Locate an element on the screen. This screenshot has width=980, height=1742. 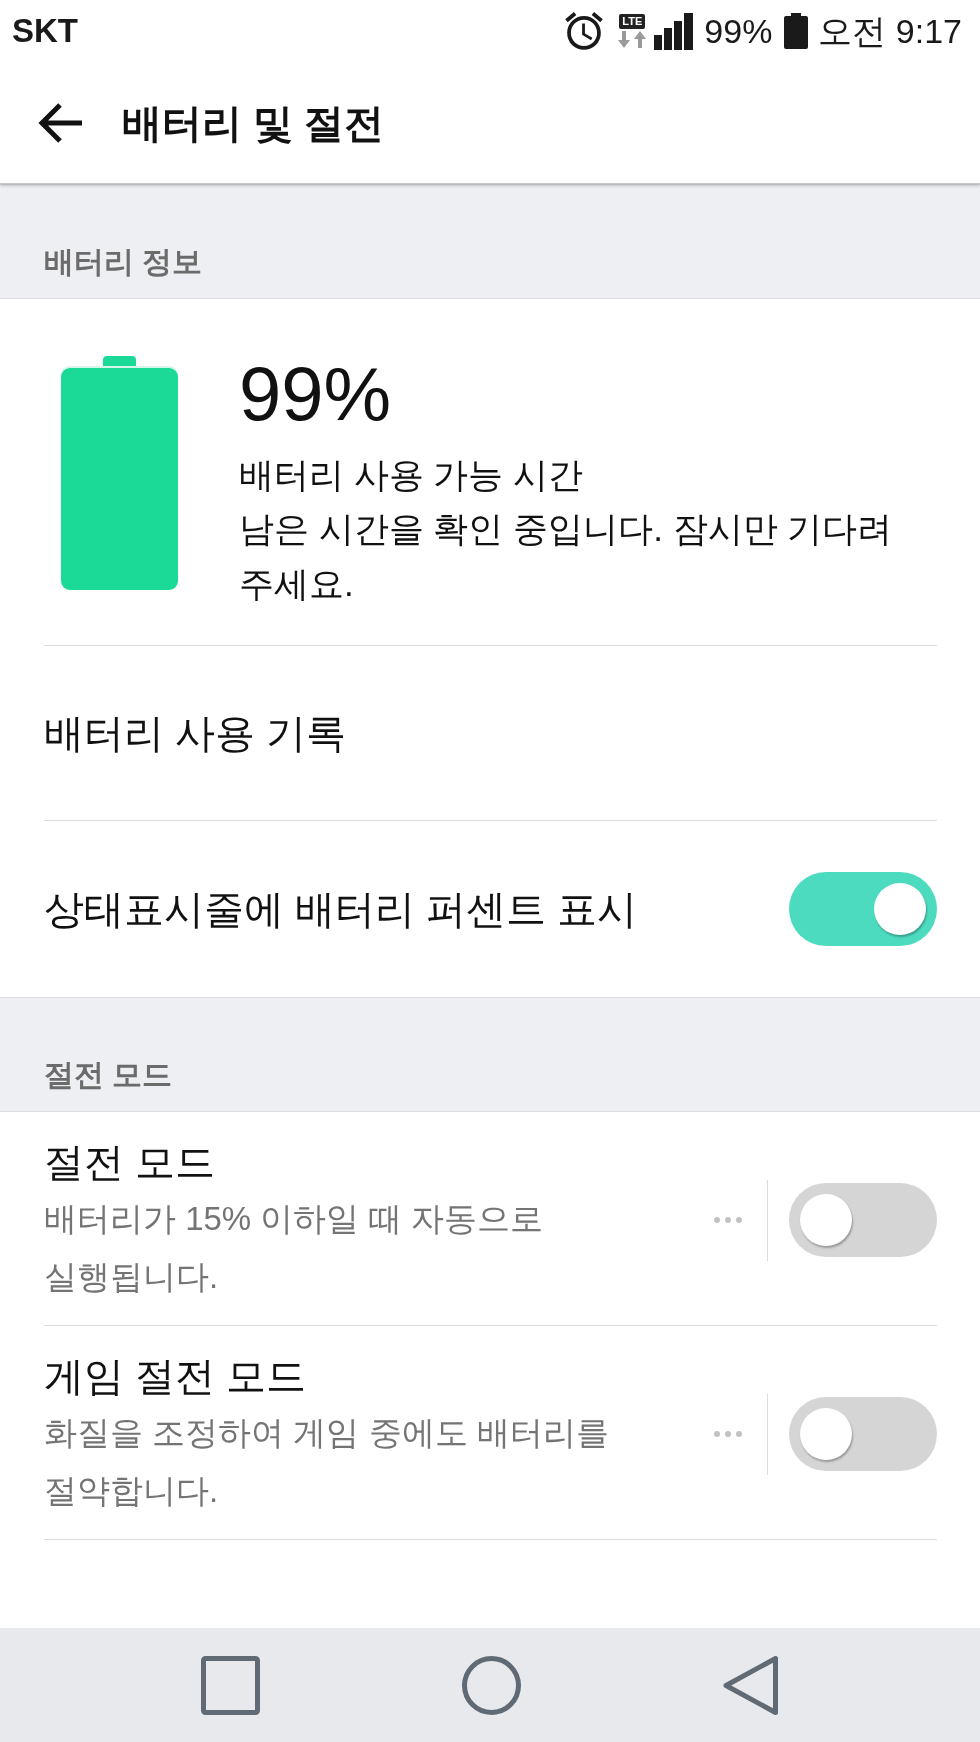
data-arrows-icon is located at coordinates (632, 39).